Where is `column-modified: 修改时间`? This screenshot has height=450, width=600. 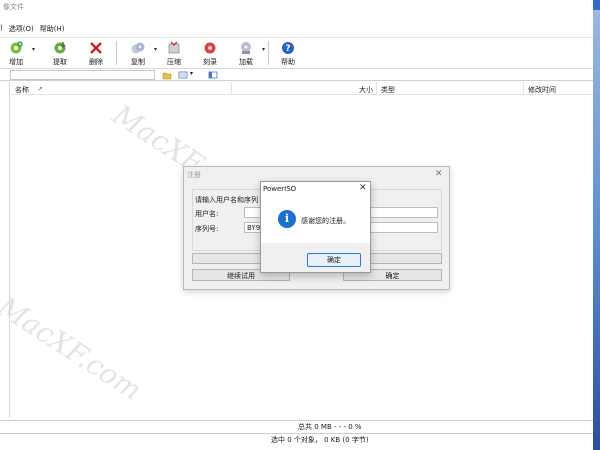
column-modified: 修改时间 is located at coordinates (542, 90).